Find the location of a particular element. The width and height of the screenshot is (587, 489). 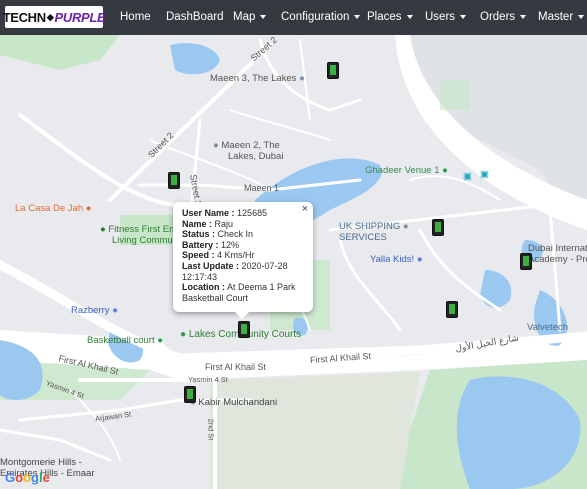

poi-valvetech: Valvetech is located at coordinates (547, 327).